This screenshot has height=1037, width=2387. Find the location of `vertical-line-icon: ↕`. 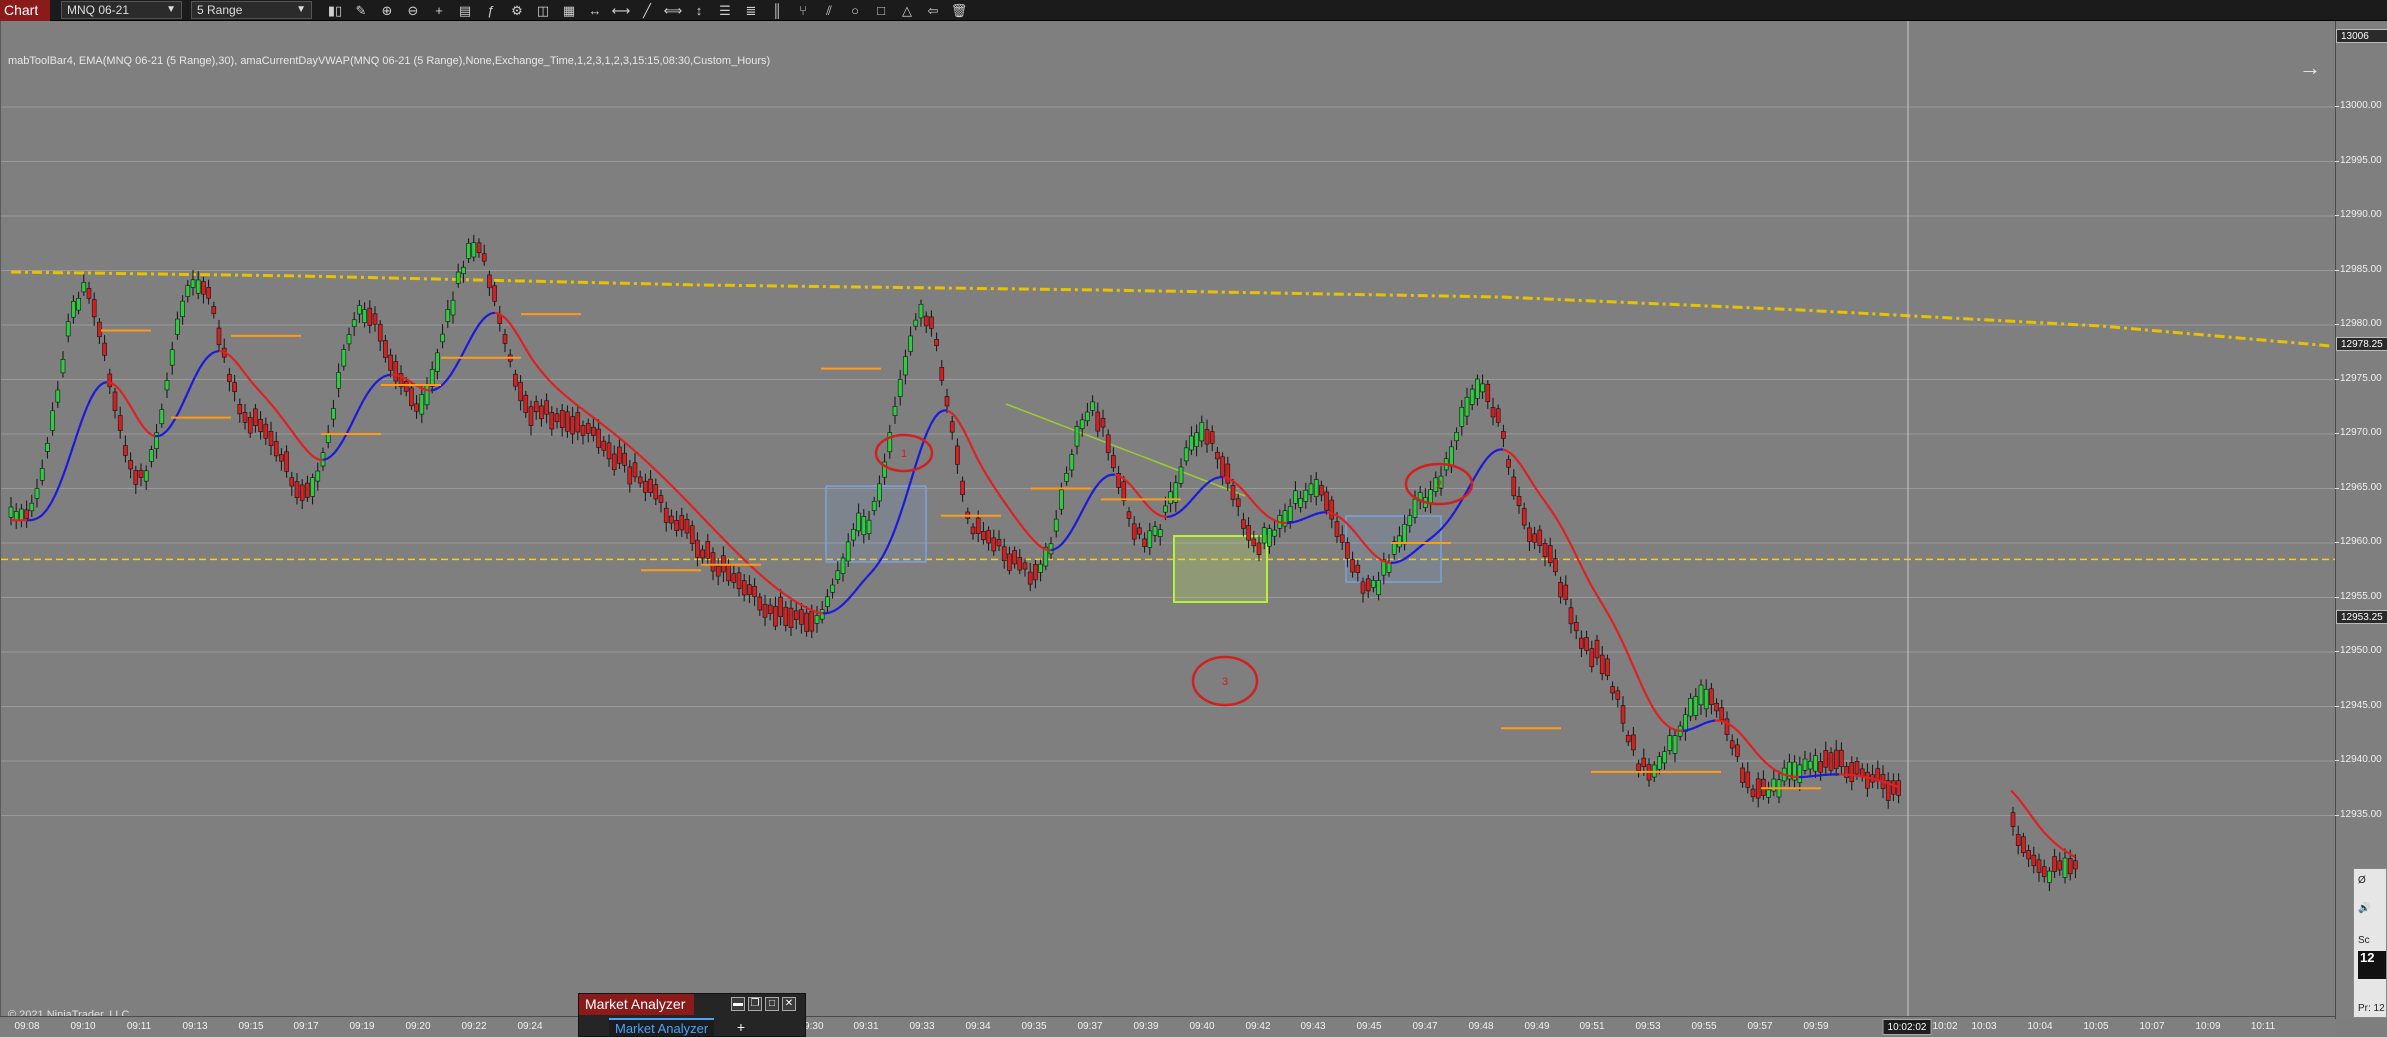

vertical-line-icon: ↕ is located at coordinates (699, 10).